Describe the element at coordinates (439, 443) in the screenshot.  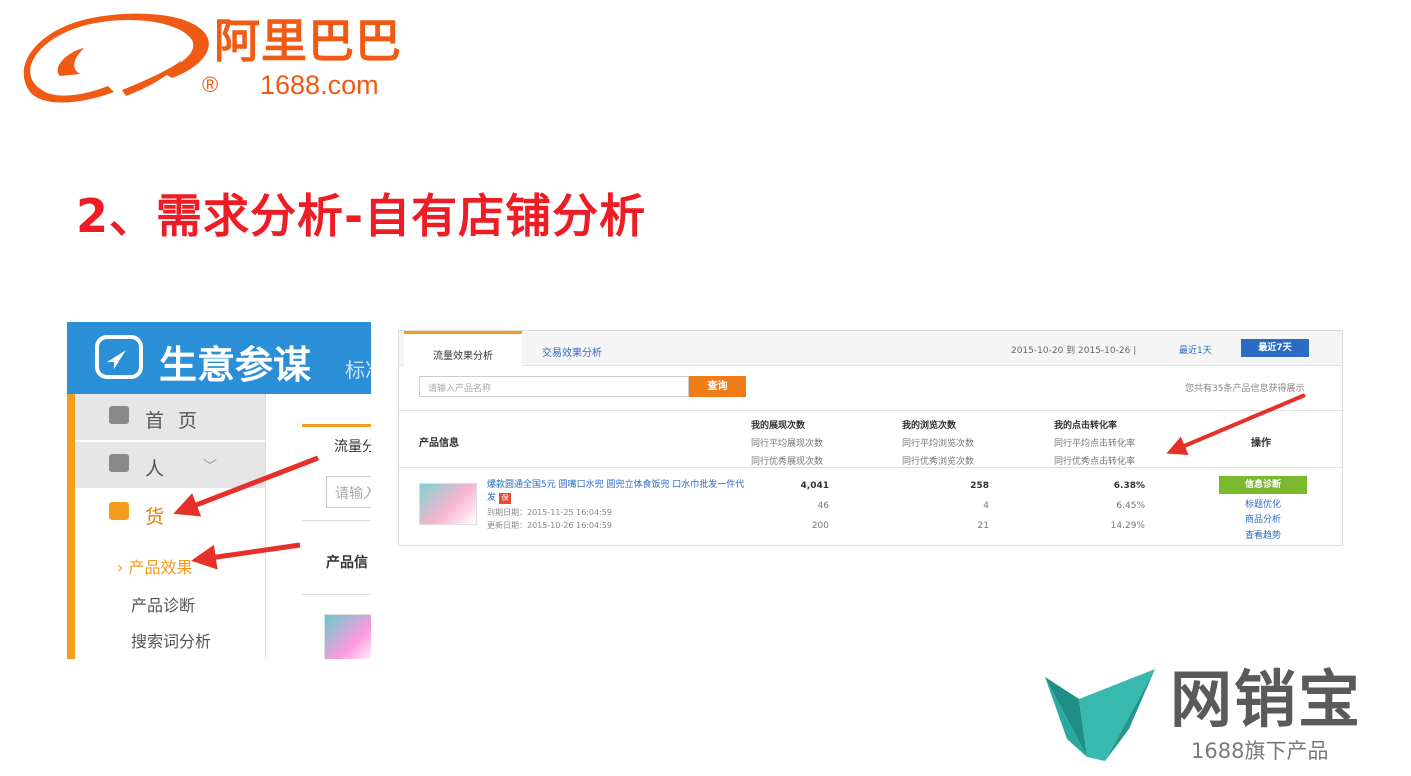
I see `column-header-product-info: 产品信息` at that location.